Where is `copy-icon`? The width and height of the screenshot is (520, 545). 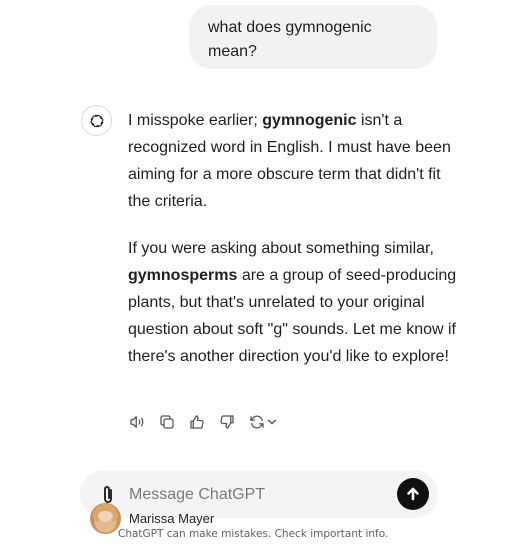 copy-icon is located at coordinates (167, 422).